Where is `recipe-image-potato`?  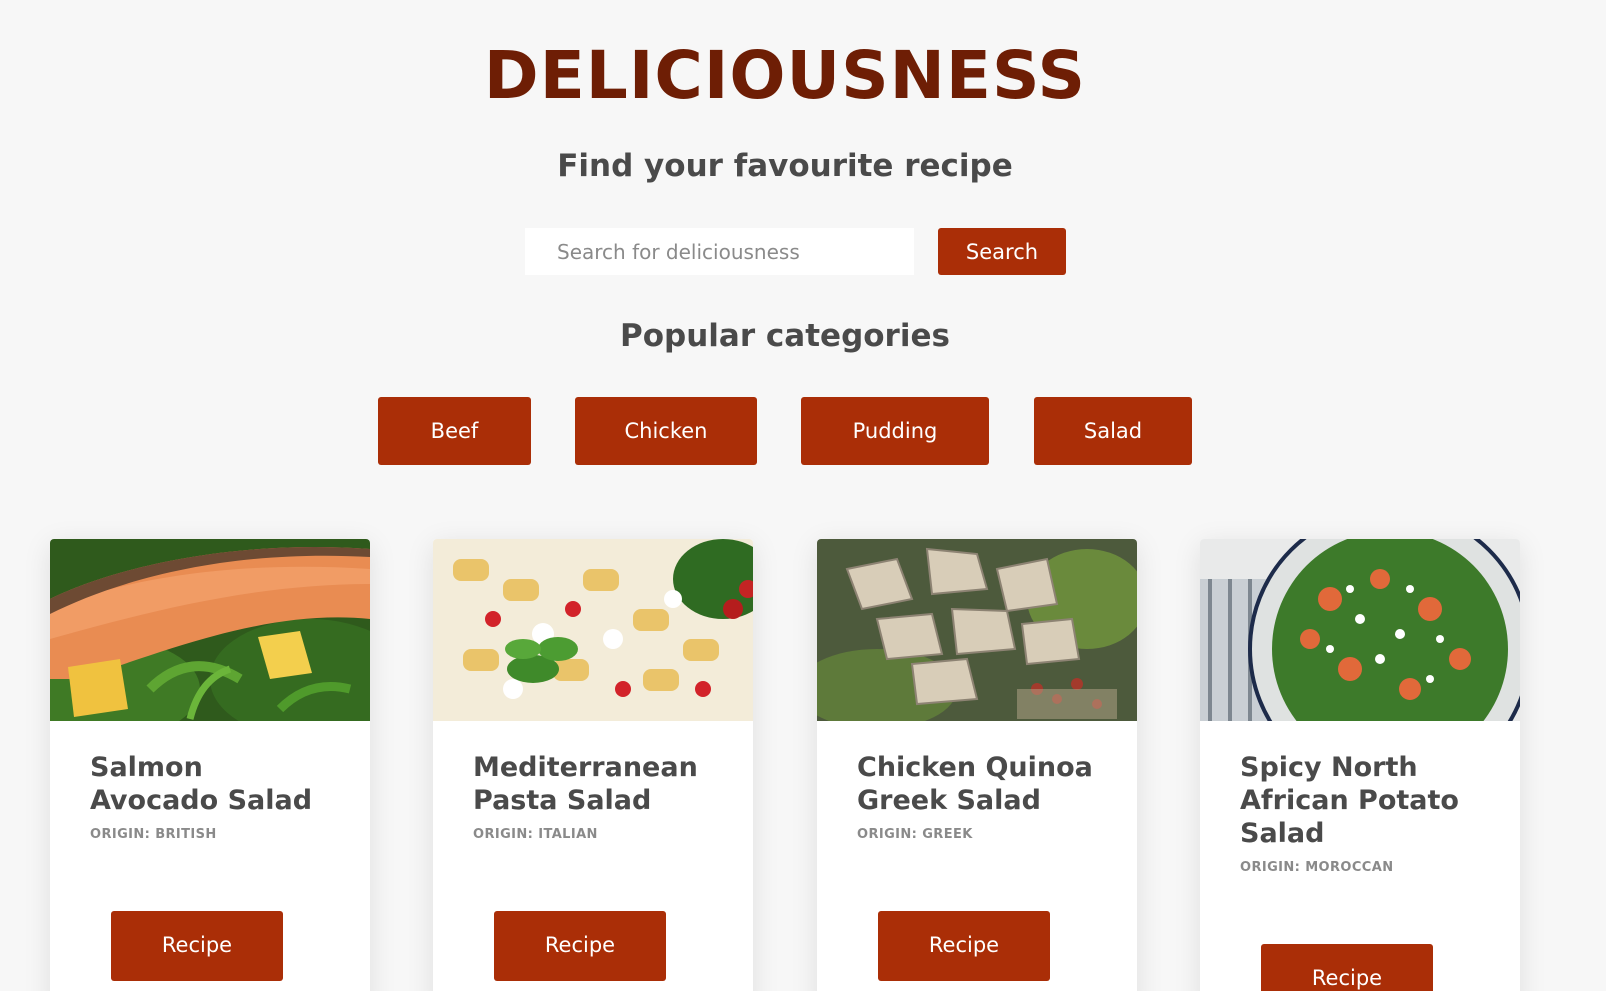 recipe-image-potato is located at coordinates (1360, 630).